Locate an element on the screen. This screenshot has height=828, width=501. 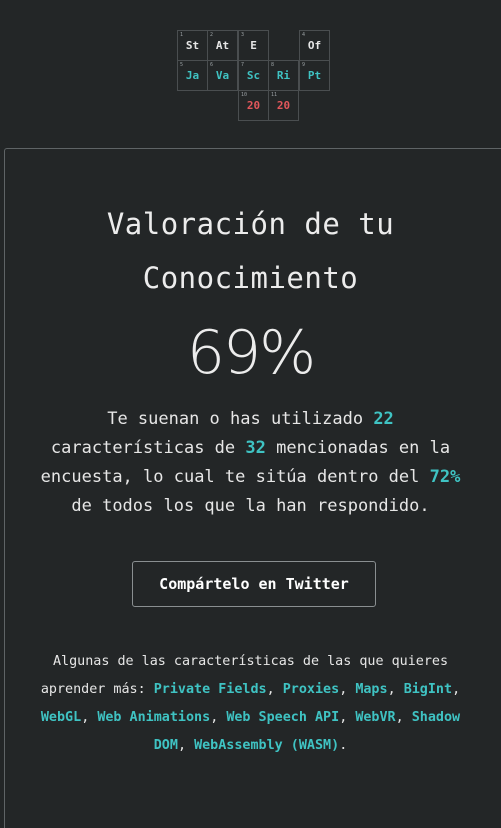
feature-link: WebVR is located at coordinates (375, 717).